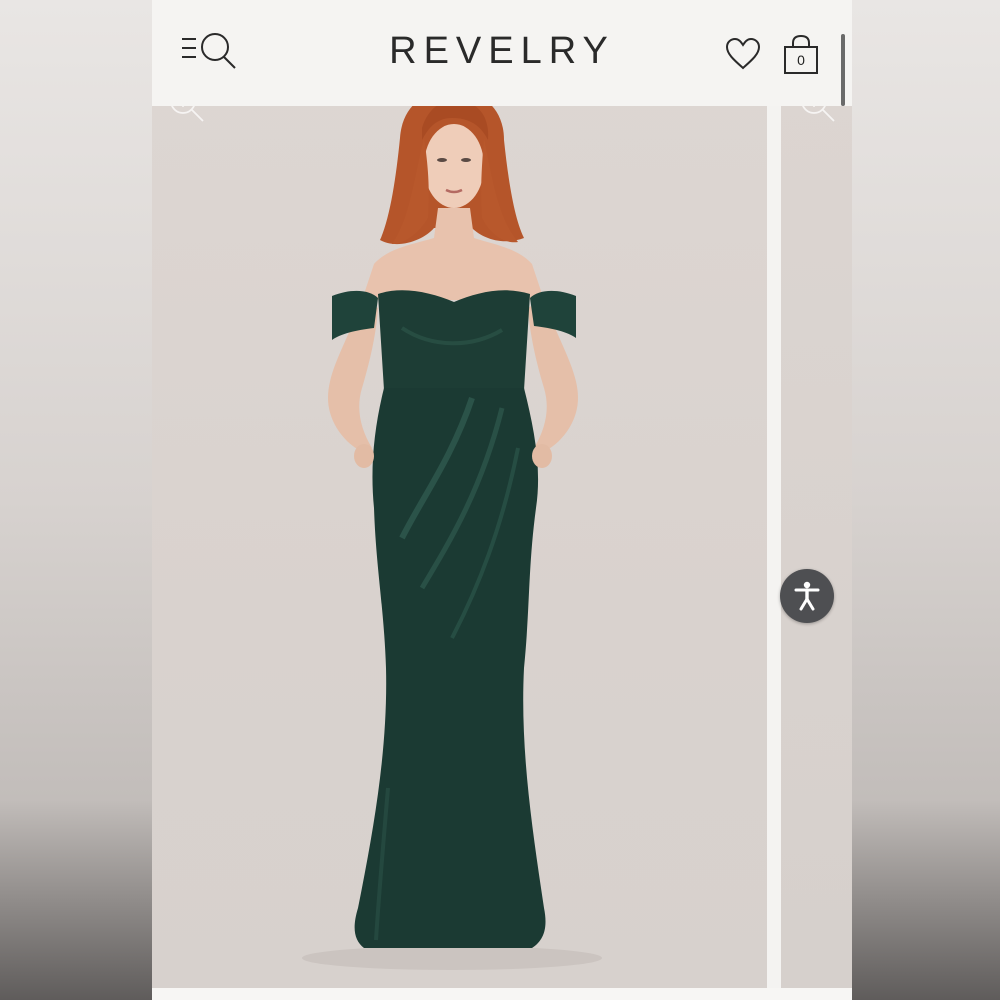 The width and height of the screenshot is (1000, 1000). What do you see at coordinates (801, 60) in the screenshot?
I see `cart-count-badge: 0` at bounding box center [801, 60].